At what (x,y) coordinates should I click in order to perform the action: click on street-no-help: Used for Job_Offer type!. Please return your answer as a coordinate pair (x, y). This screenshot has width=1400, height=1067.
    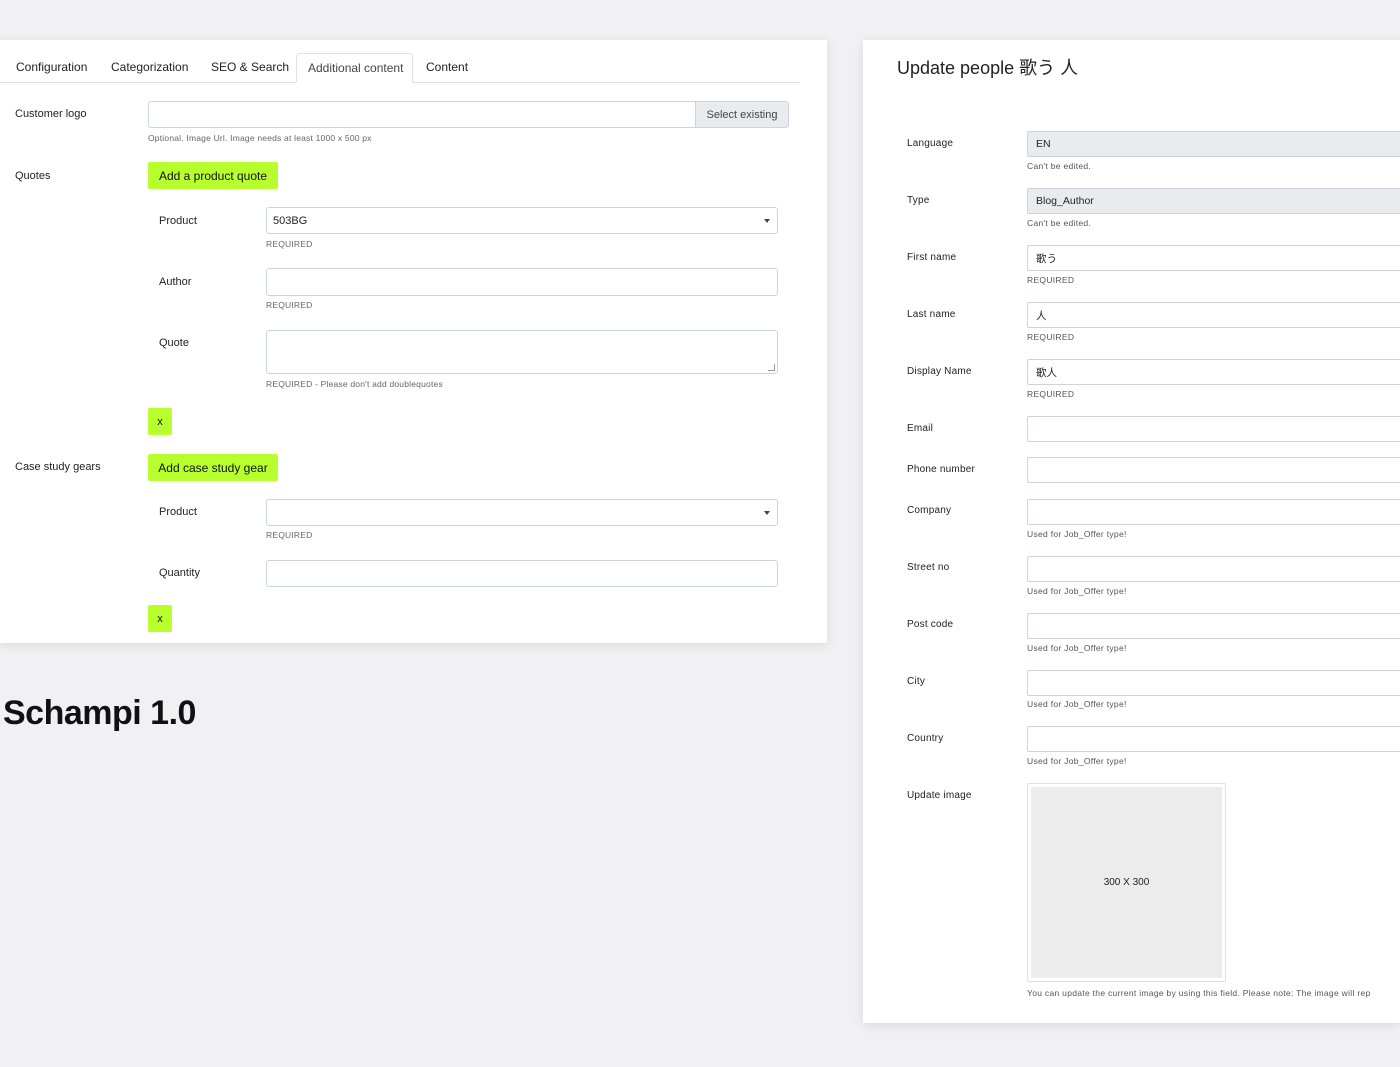
    Looking at the image, I should click on (1077, 591).